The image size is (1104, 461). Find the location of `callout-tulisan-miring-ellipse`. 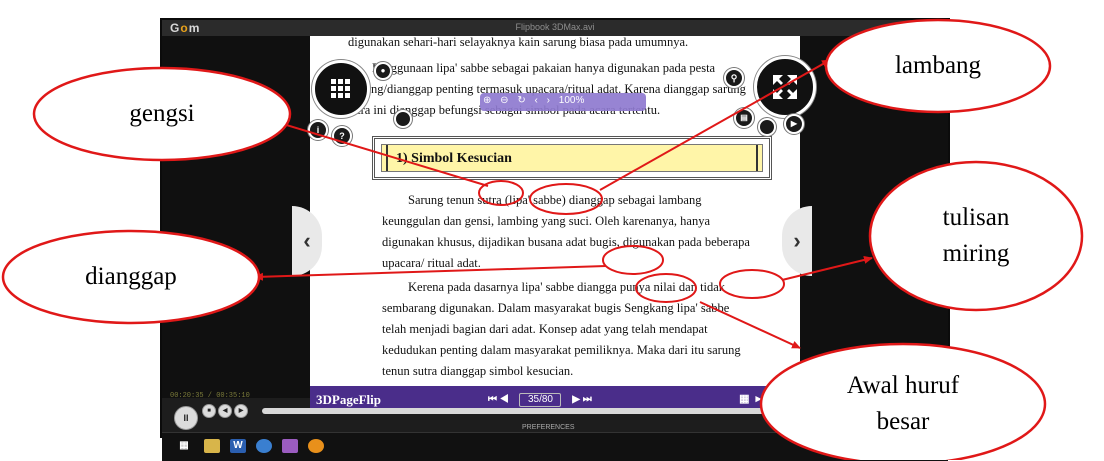

callout-tulisan-miring-ellipse is located at coordinates (976, 236).